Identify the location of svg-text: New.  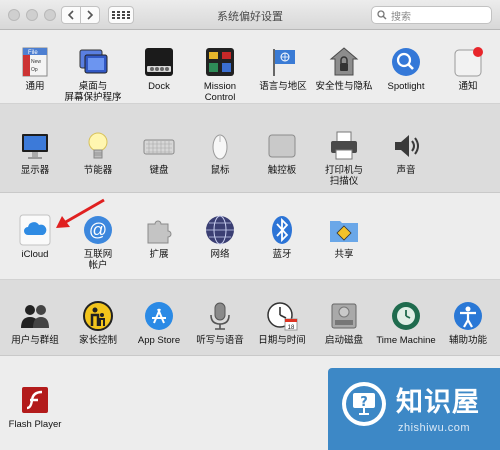
(36, 62).